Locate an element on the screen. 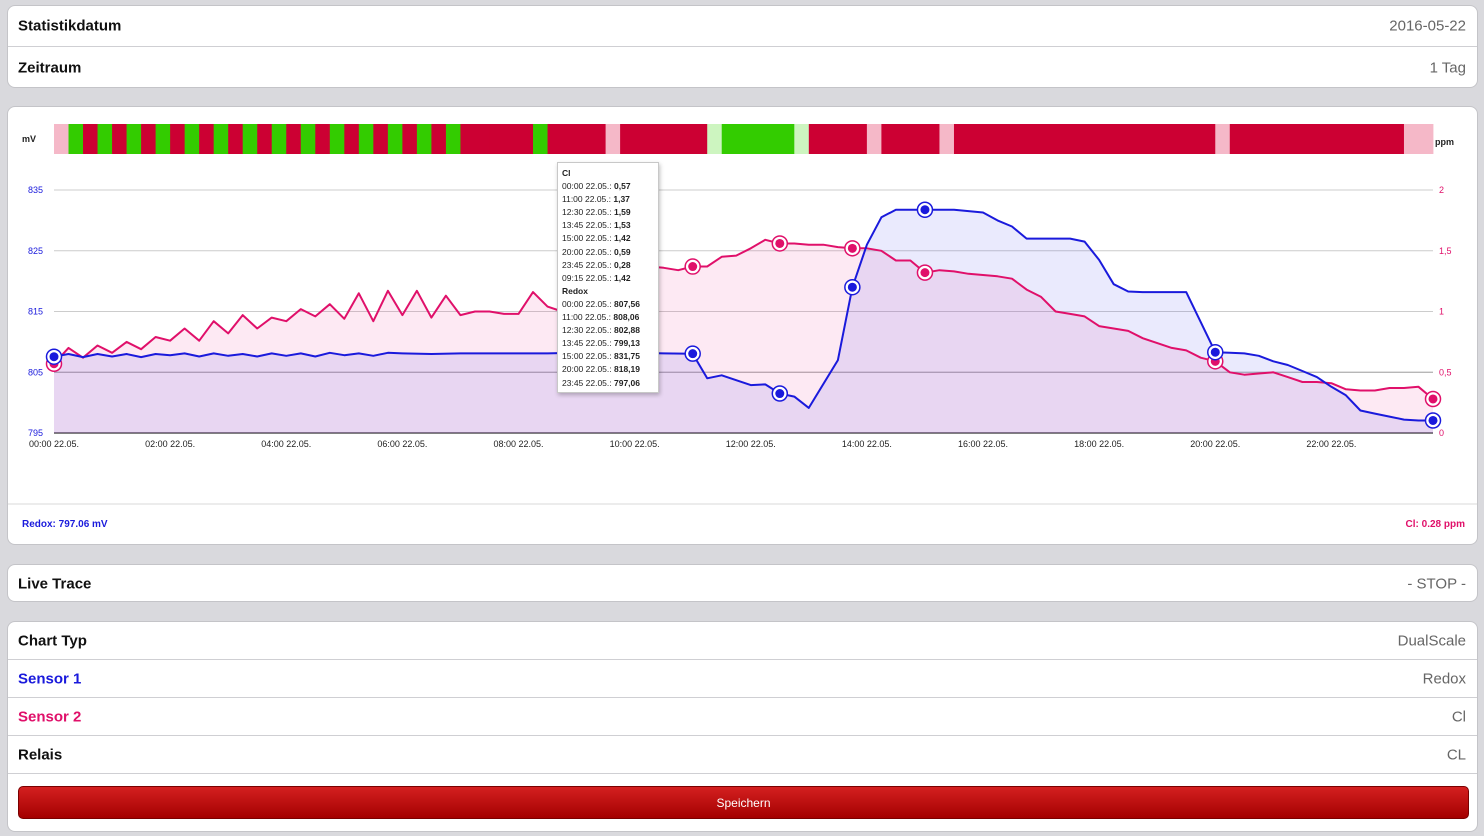 This screenshot has width=1484, height=836. tooltip-cl-row: 13:45 22.05.: 1,53 is located at coordinates (596, 225).